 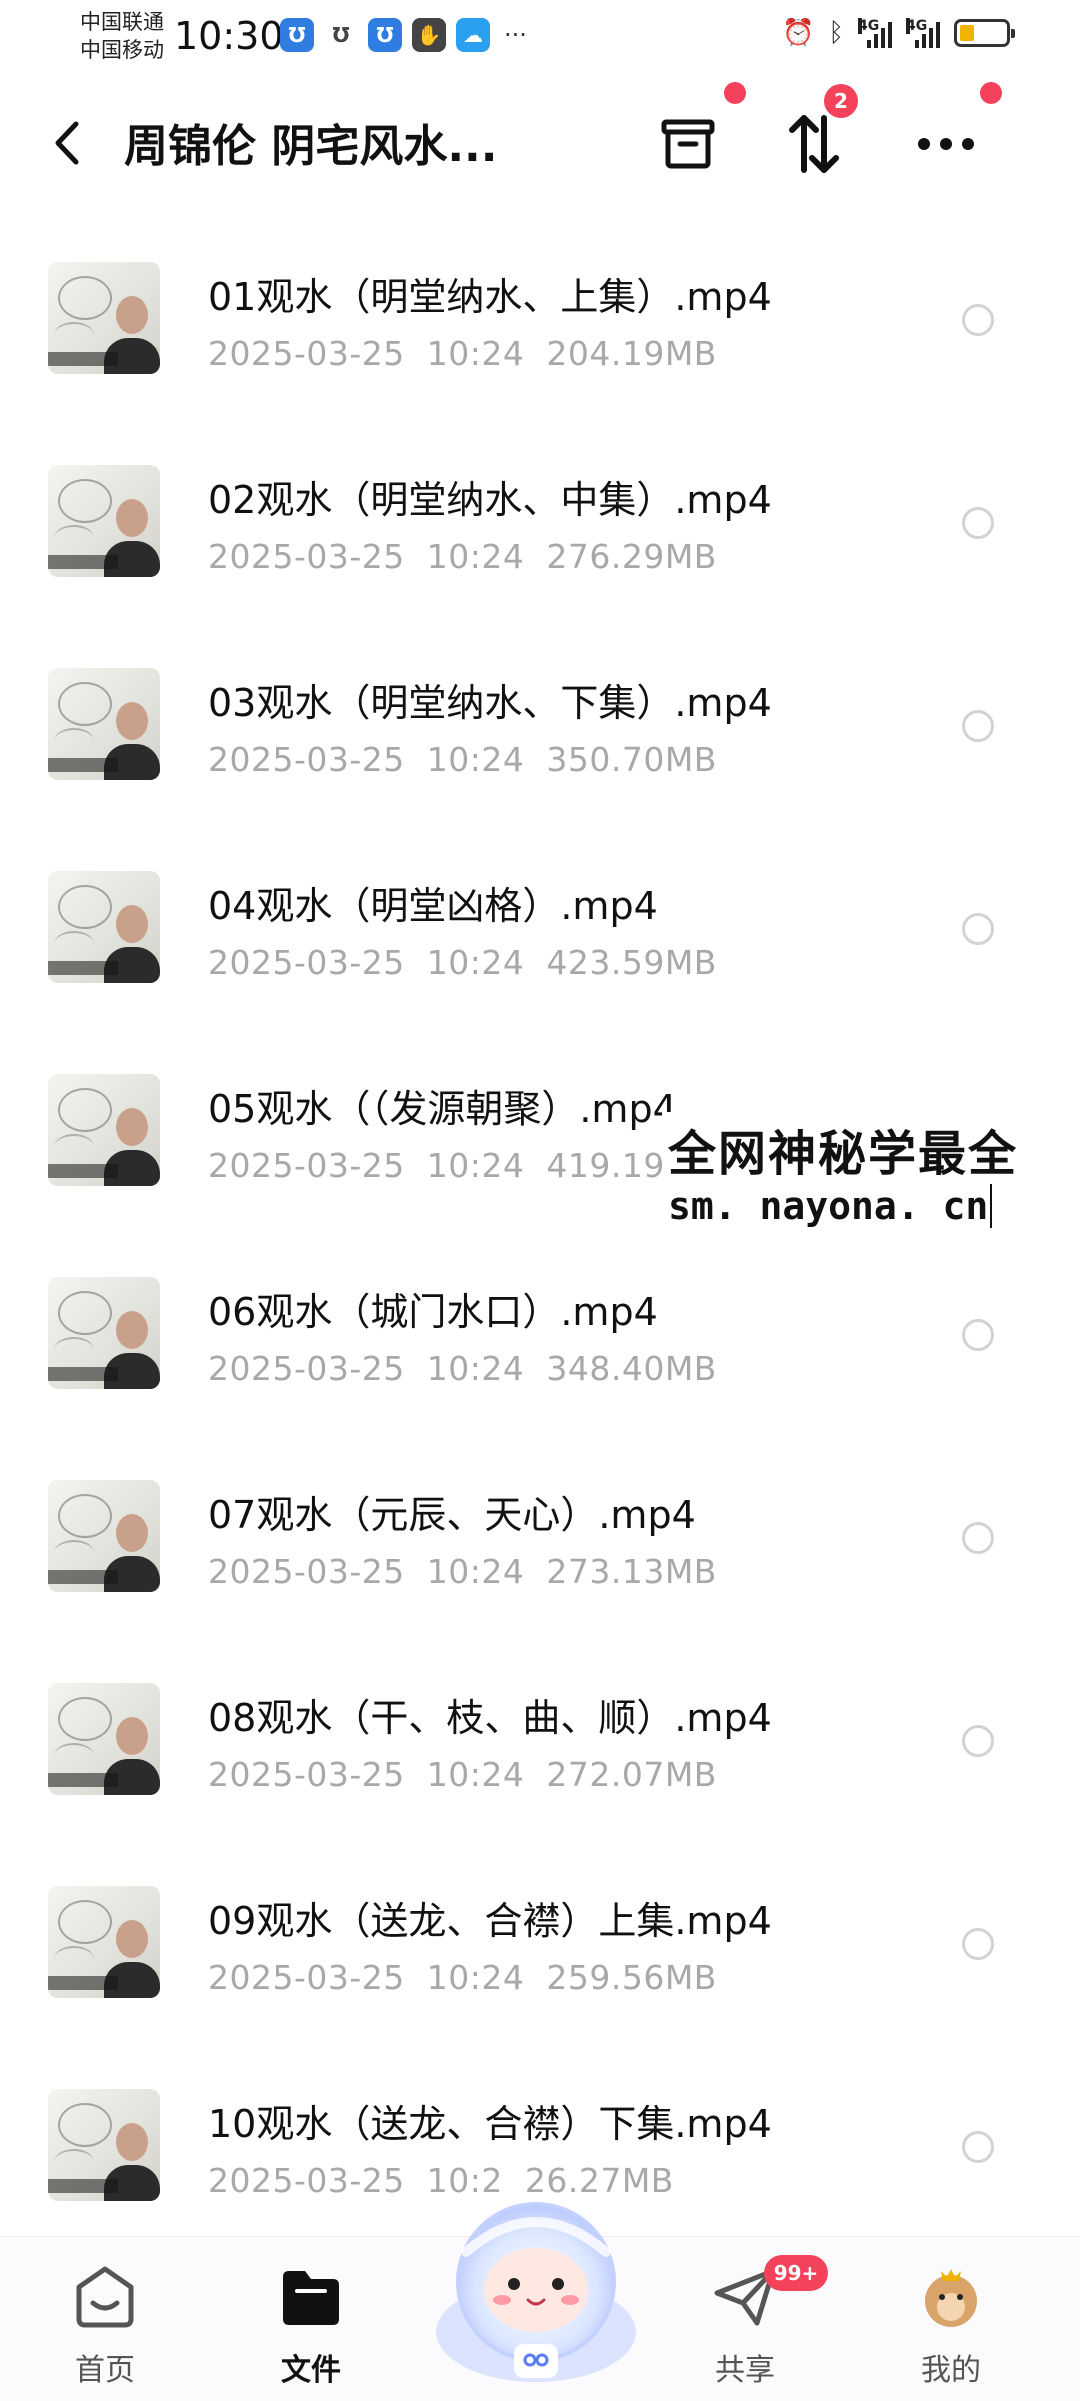 I want to click on file-meta: 2025-03-25 10:24 276.29MB, so click(x=462, y=556).